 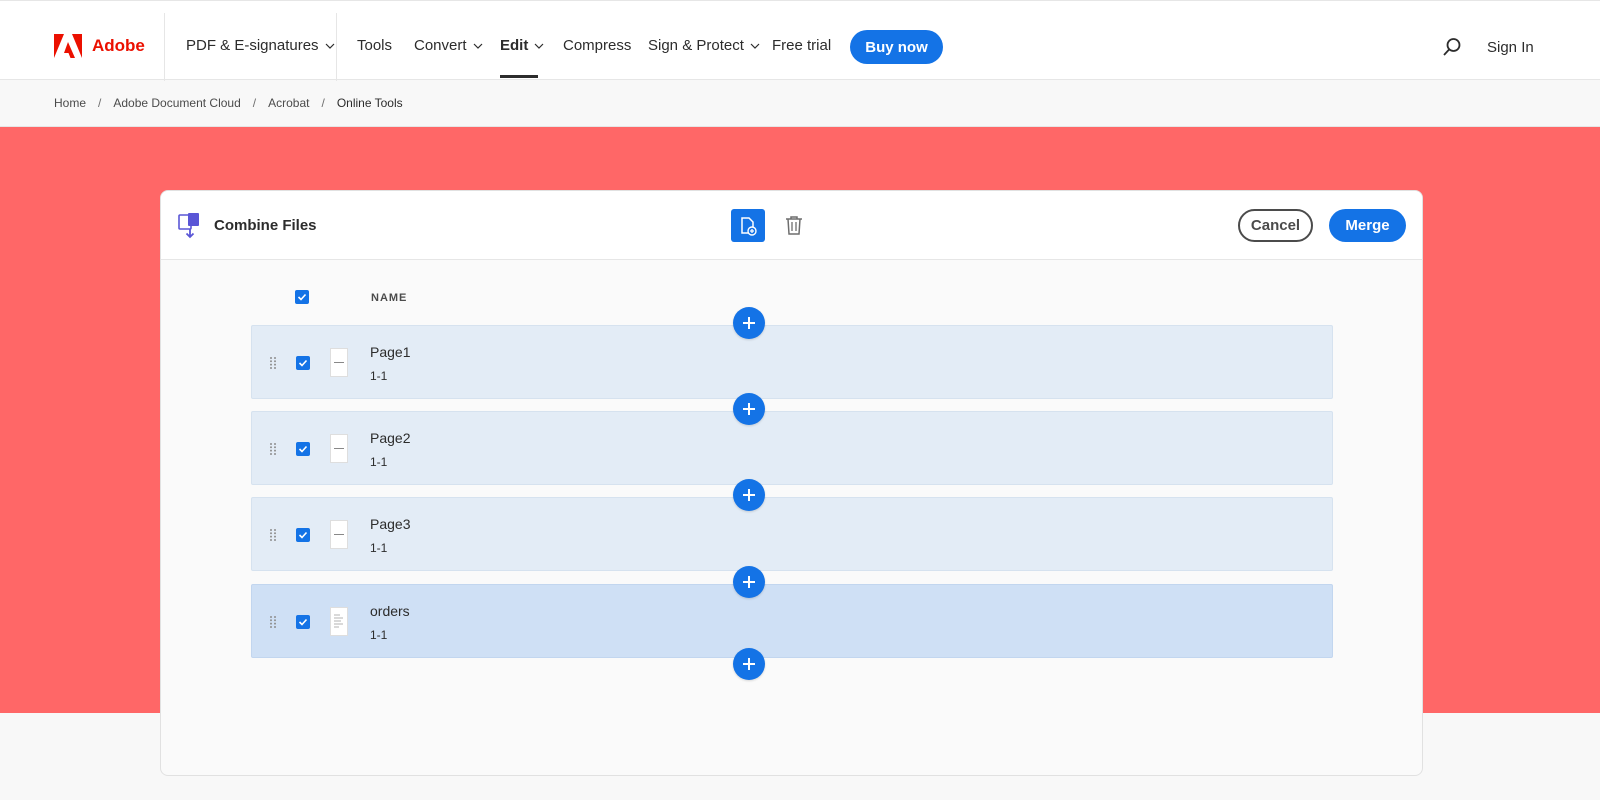 I want to click on adobe-logo-icon, so click(x=68, y=46).